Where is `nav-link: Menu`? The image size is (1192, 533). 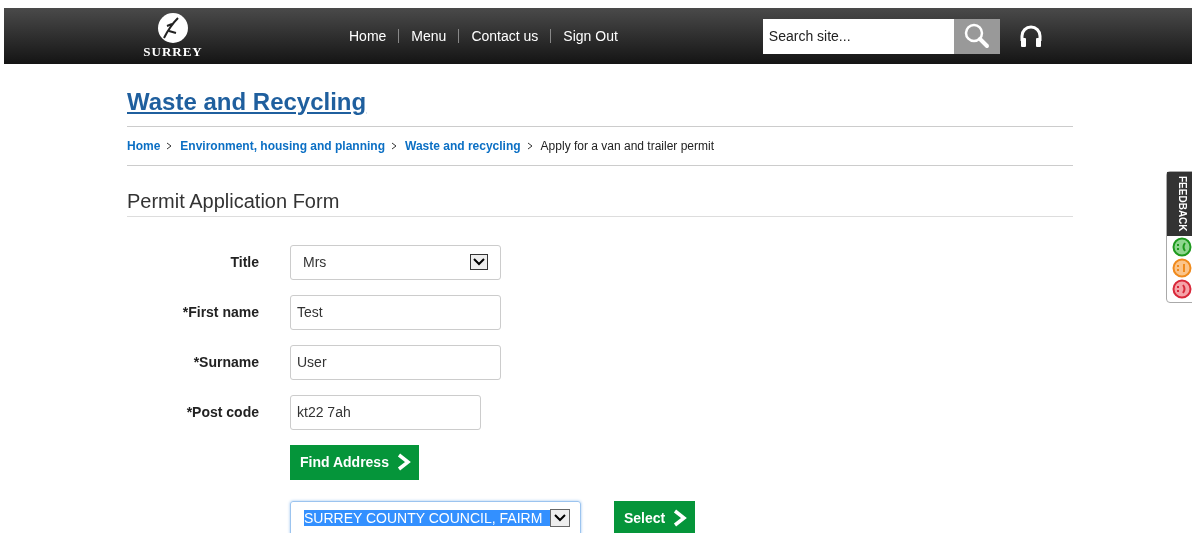 nav-link: Menu is located at coordinates (429, 36).